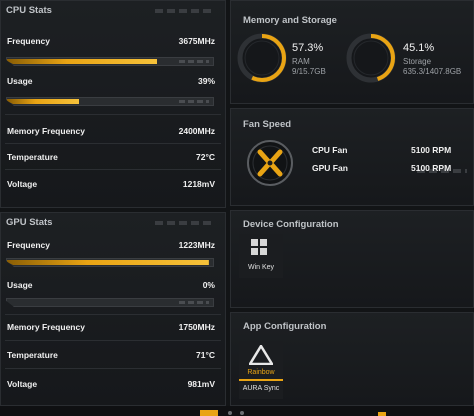 Image resolution: width=474 pixels, height=416 pixels. What do you see at coordinates (308, 48) in the screenshot?
I see `ram-percent: 57.3%` at bounding box center [308, 48].